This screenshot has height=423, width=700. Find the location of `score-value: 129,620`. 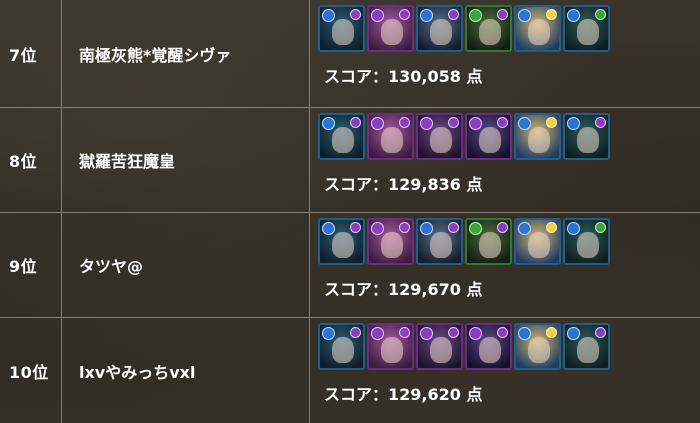

score-value: 129,620 is located at coordinates (424, 394).